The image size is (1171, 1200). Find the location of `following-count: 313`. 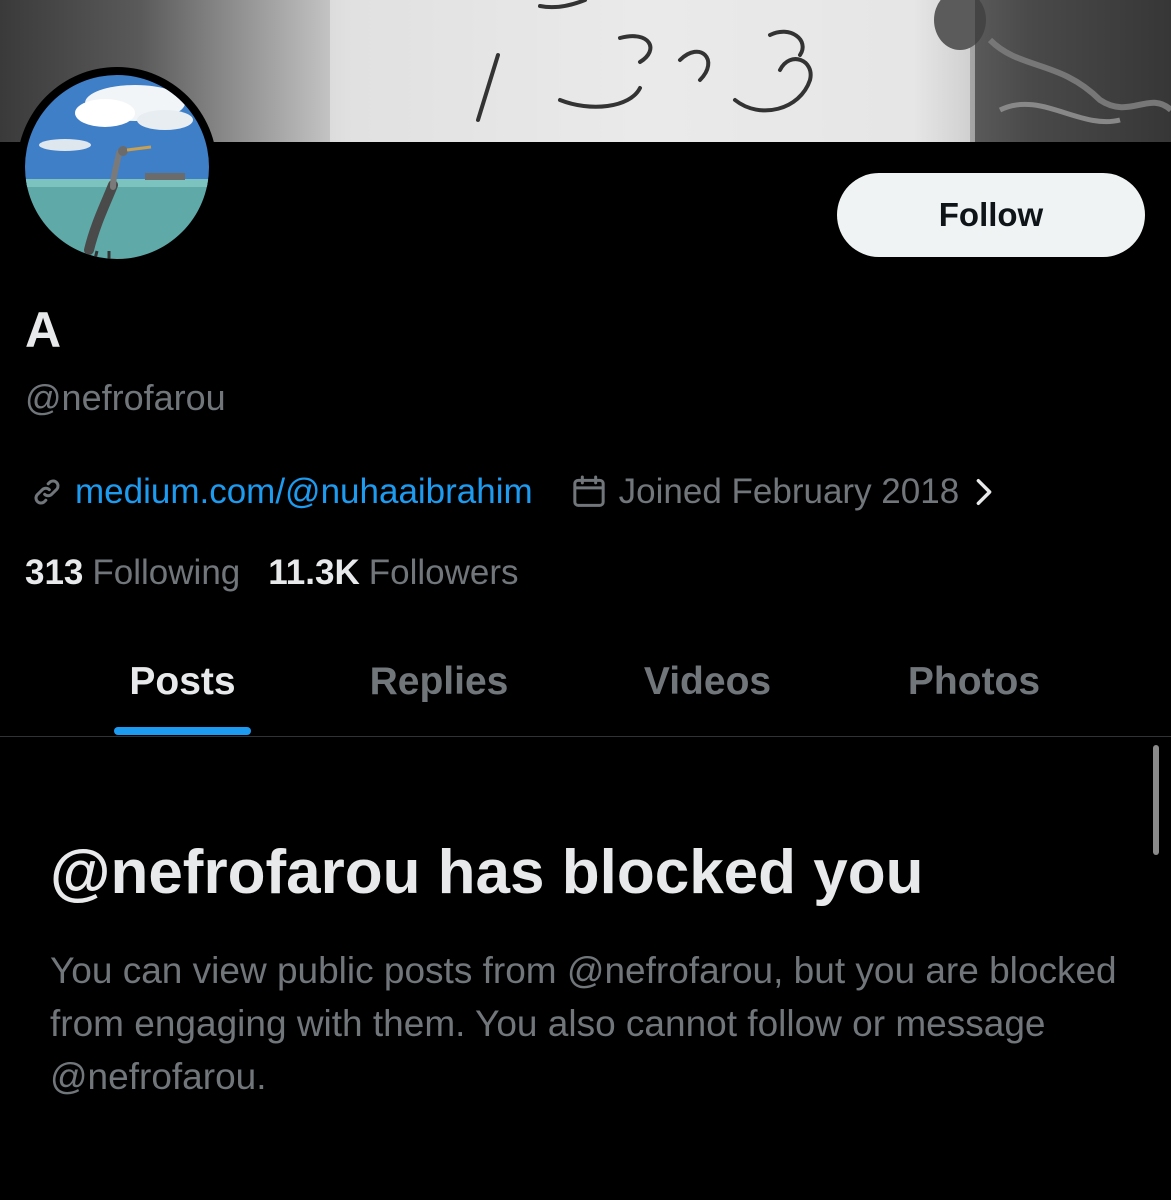

following-count: 313 is located at coordinates (54, 572).